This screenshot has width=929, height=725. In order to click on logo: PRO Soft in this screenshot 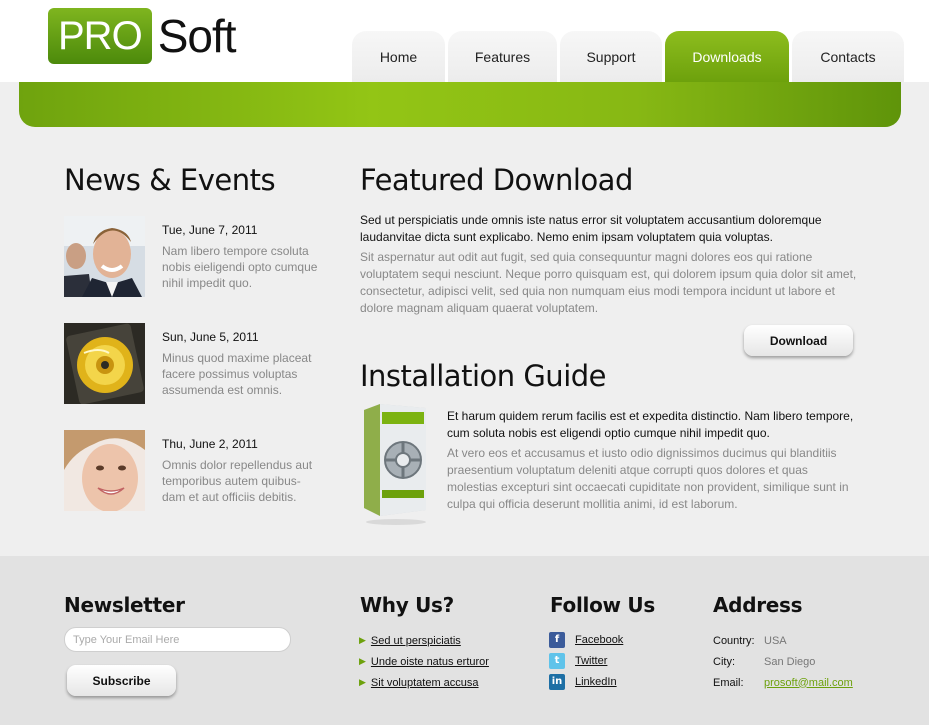, I will do `click(142, 36)`.